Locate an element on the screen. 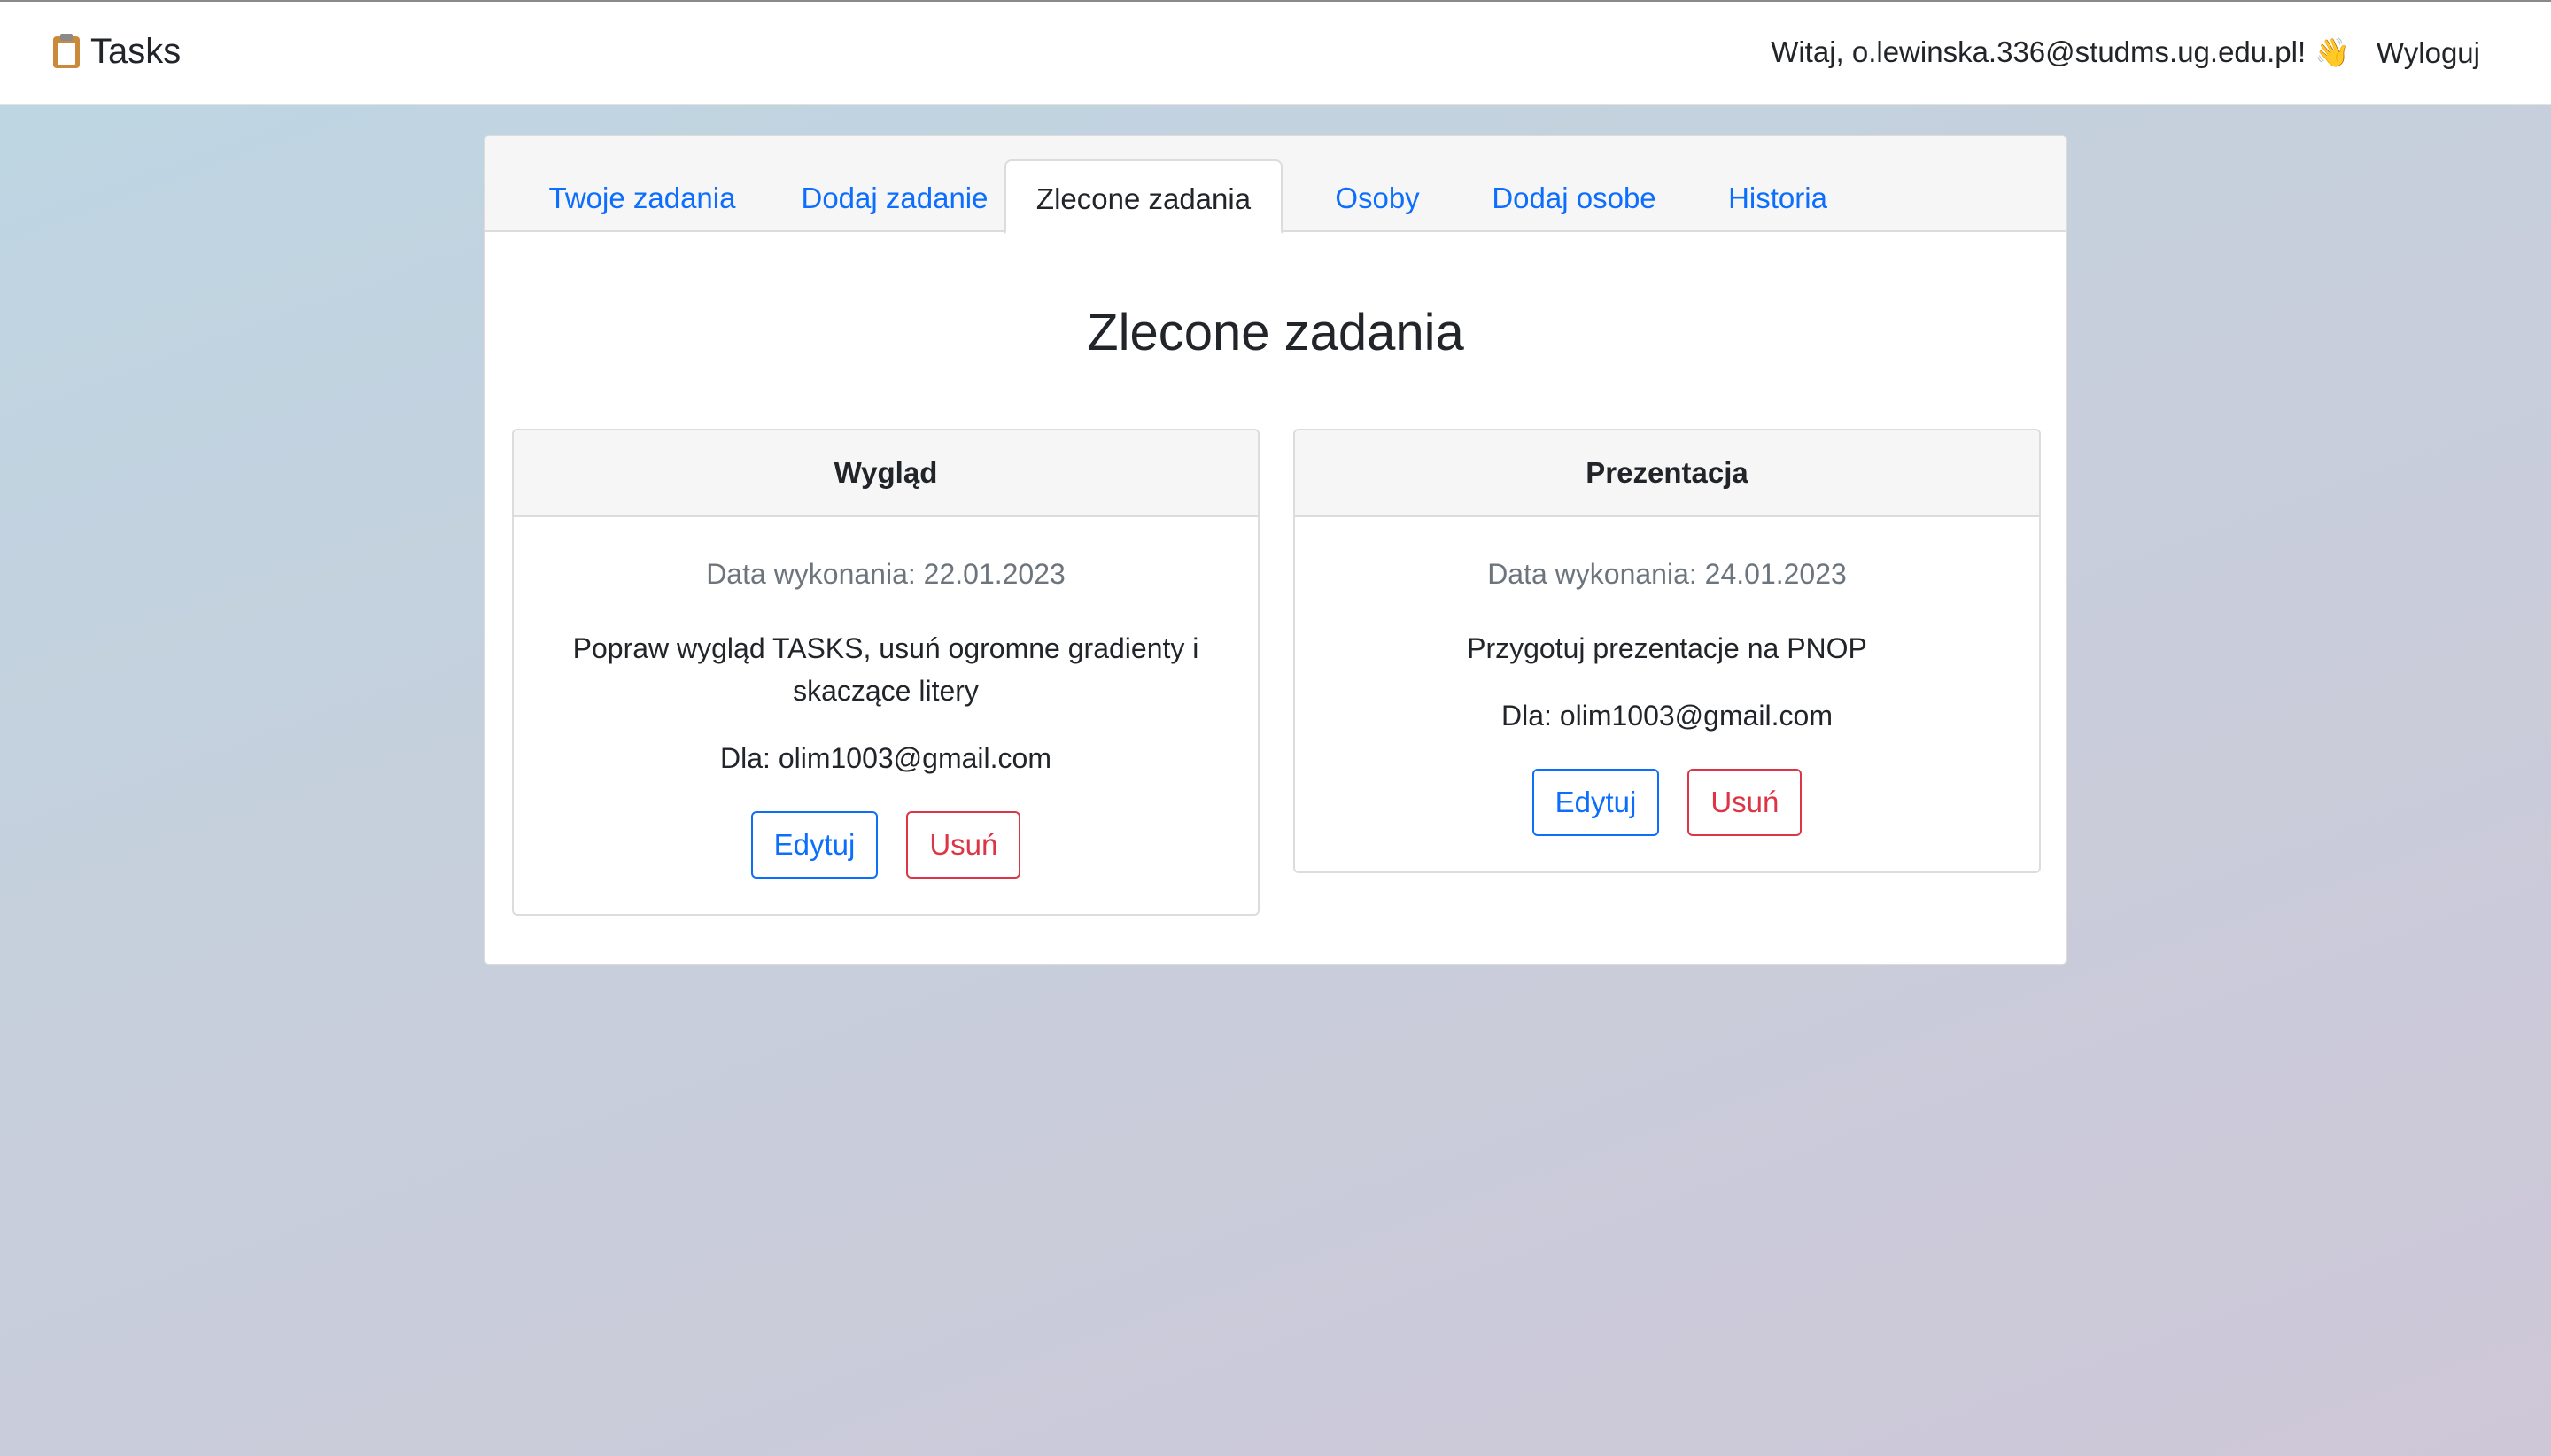  task-due-date: Data wykonania: 22.01.2023 is located at coordinates (886, 574).